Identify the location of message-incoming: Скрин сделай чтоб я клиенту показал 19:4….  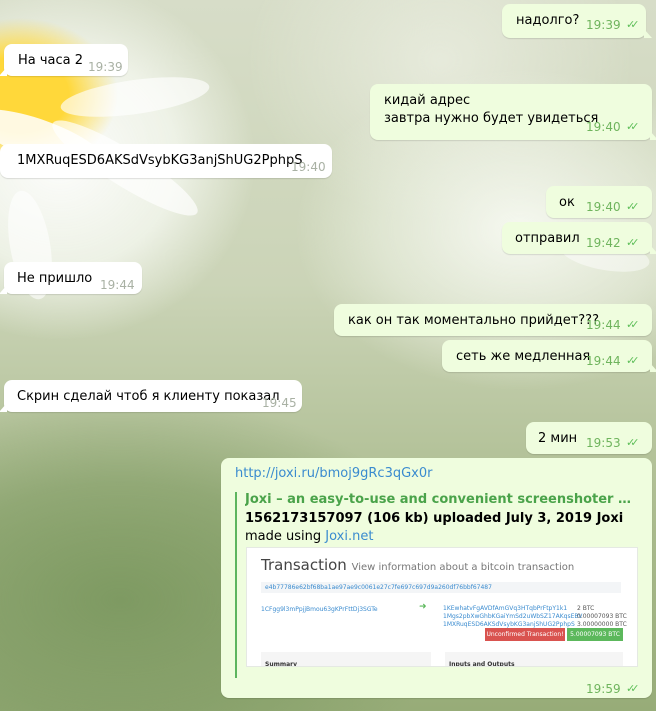
(151, 396).